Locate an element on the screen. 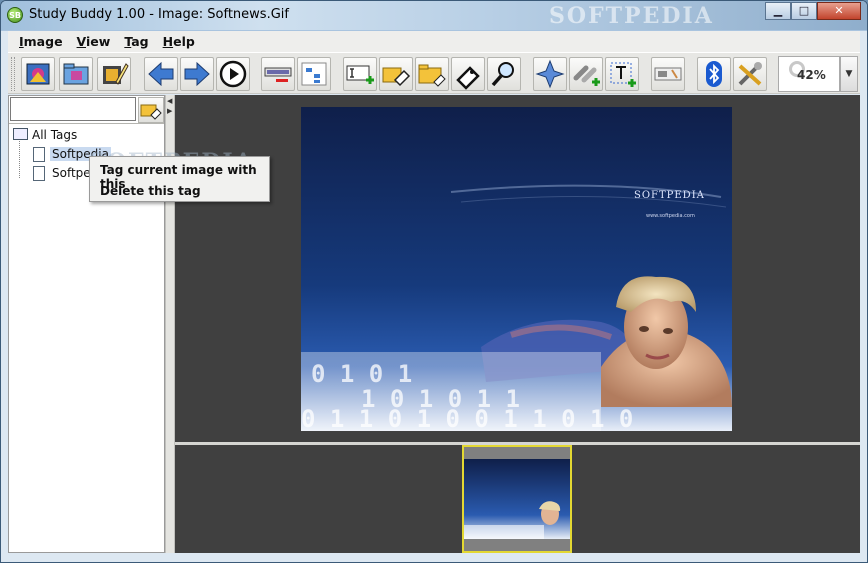  find-tag-icon is located at coordinates (502, 74).